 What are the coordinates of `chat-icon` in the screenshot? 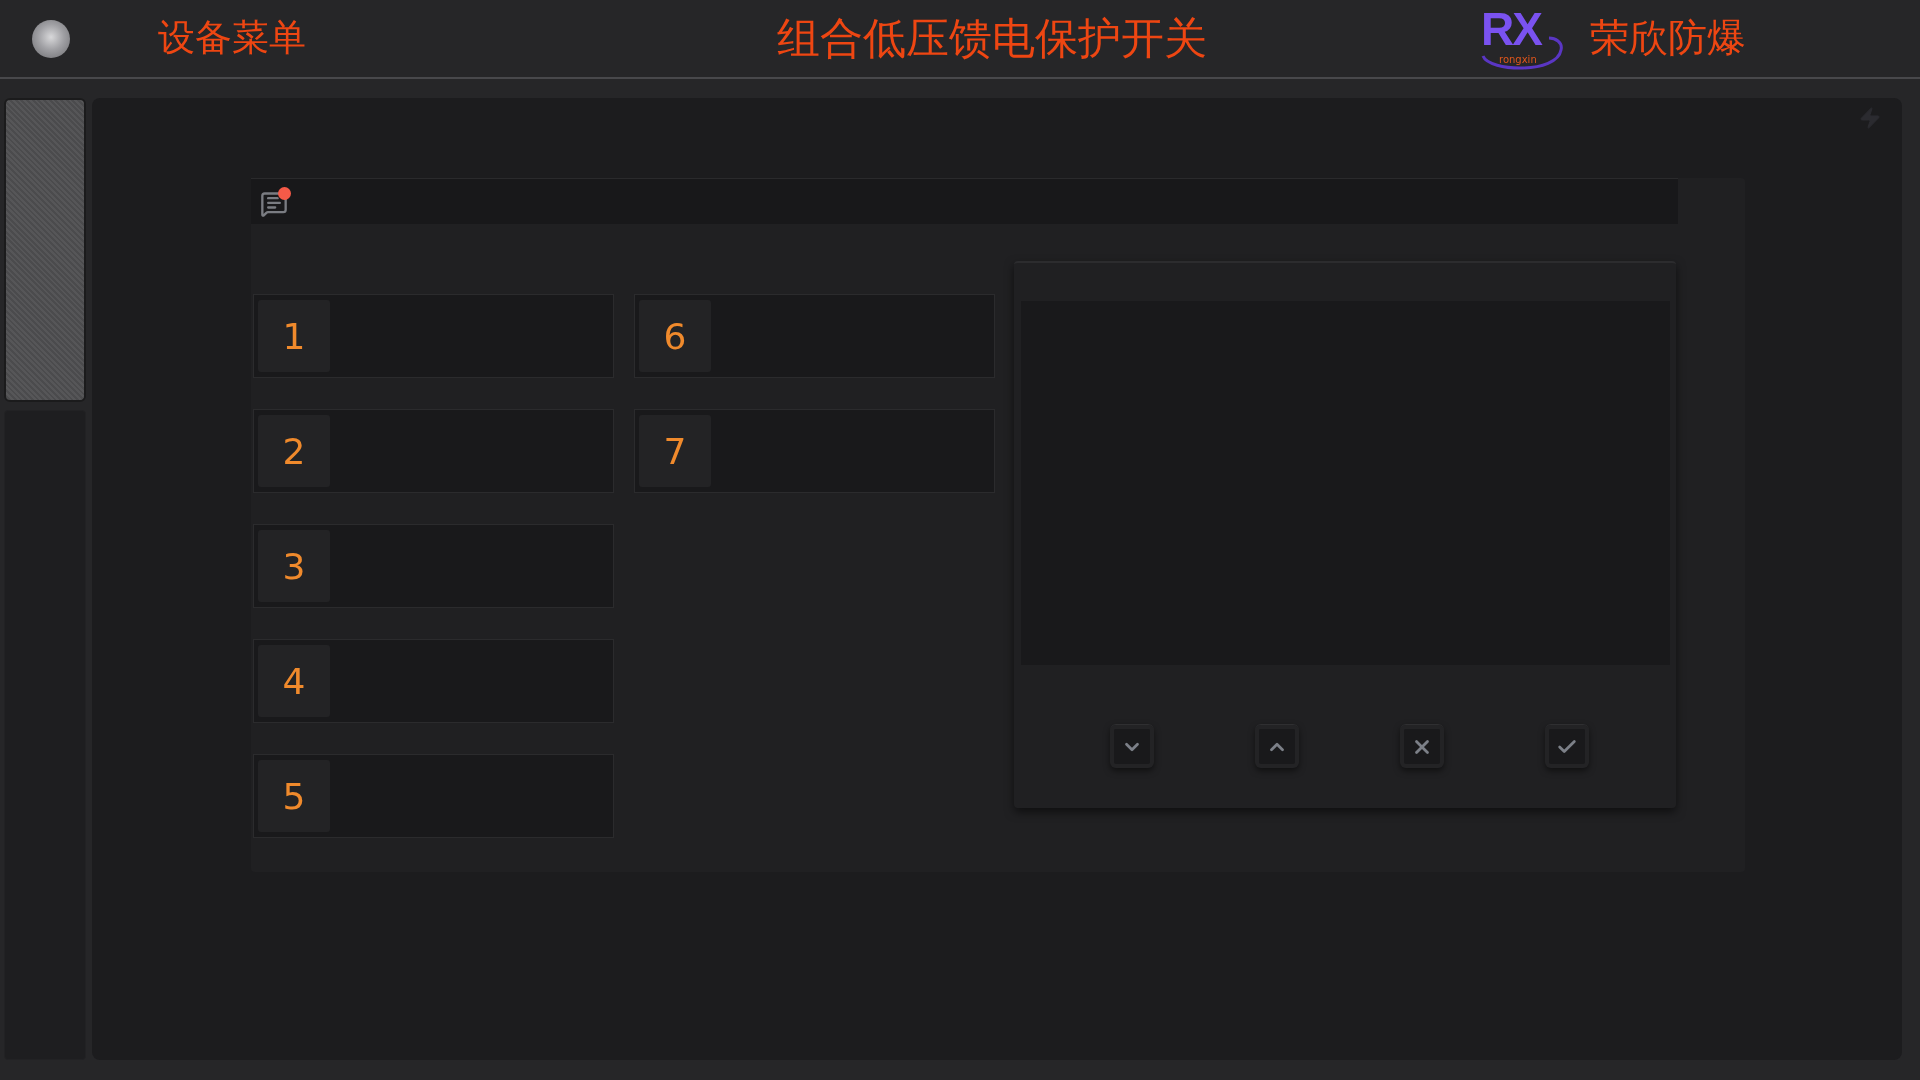 It's located at (274, 203).